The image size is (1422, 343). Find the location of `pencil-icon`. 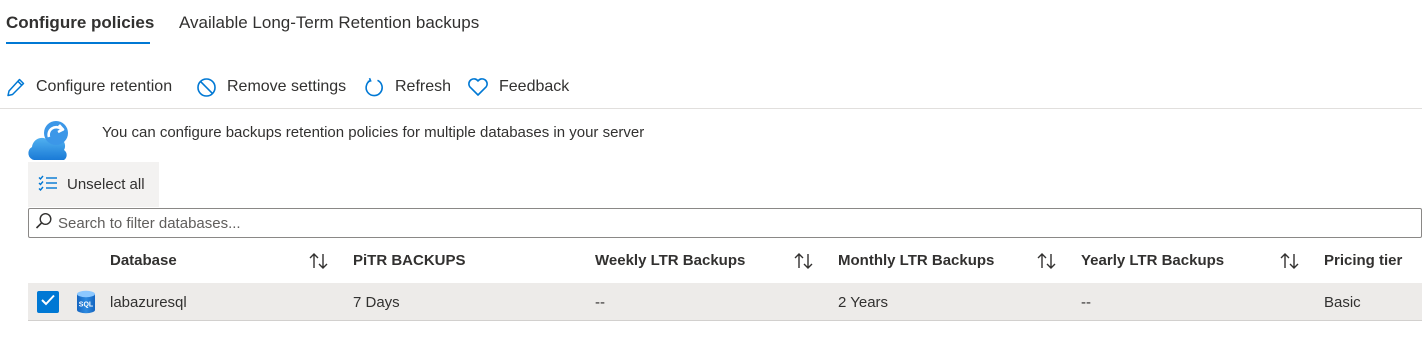

pencil-icon is located at coordinates (16, 87).